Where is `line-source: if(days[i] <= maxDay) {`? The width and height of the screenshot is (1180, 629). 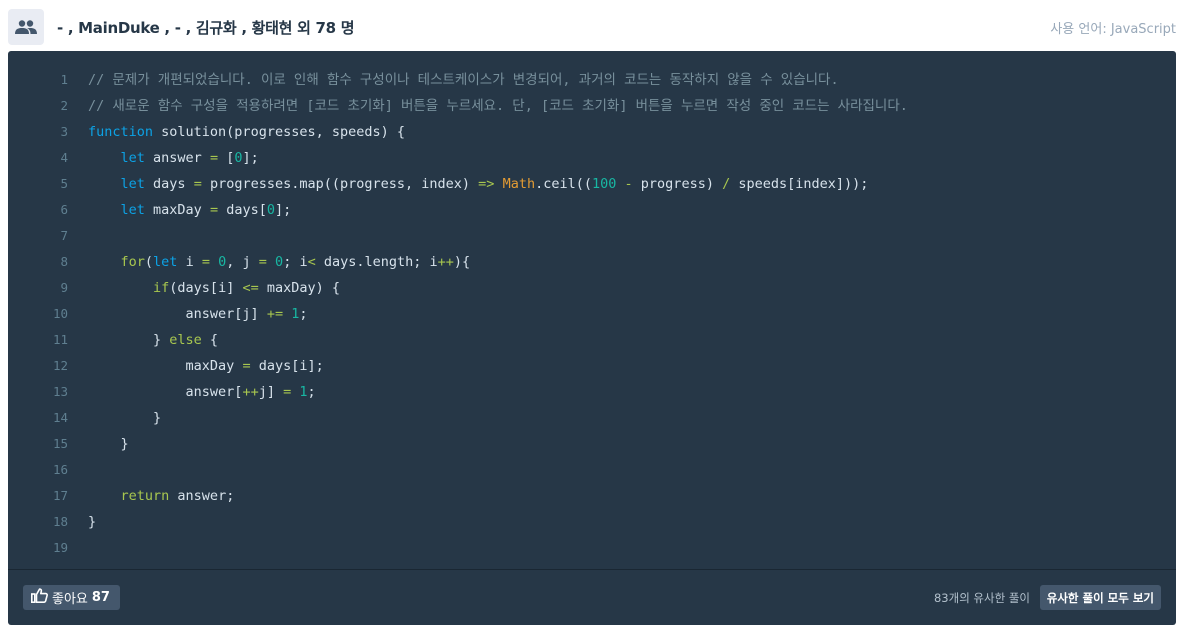 line-source: if(days[i] <= maxDay) { is located at coordinates (214, 288).